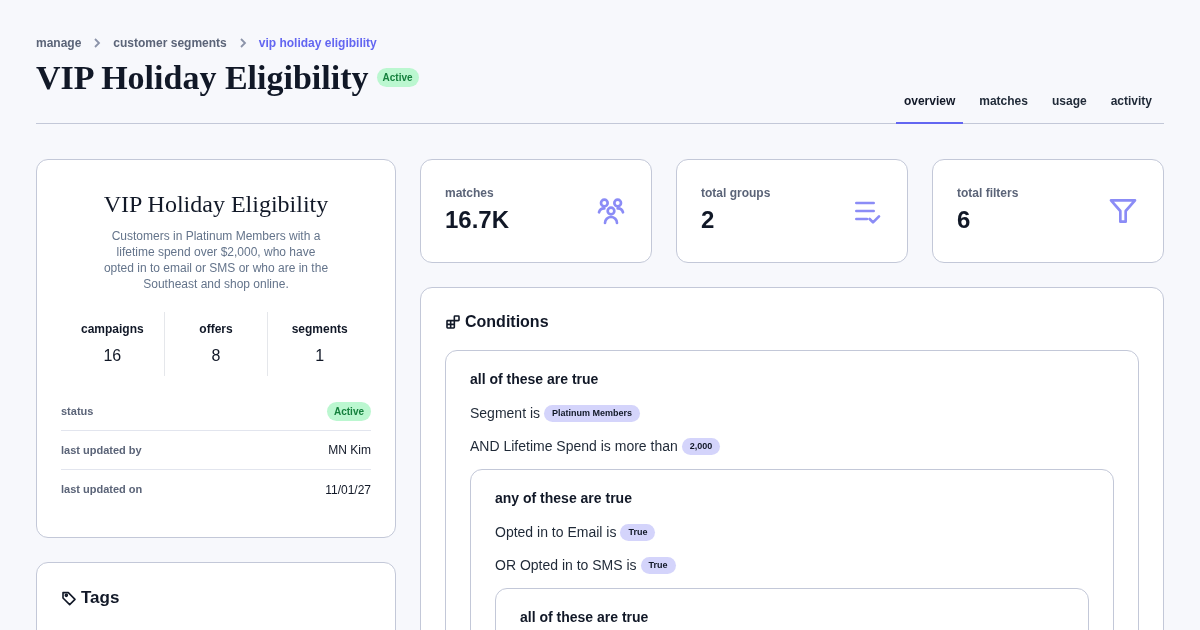  I want to click on condition-text: OR Opted in to SMS is, so click(566, 565).